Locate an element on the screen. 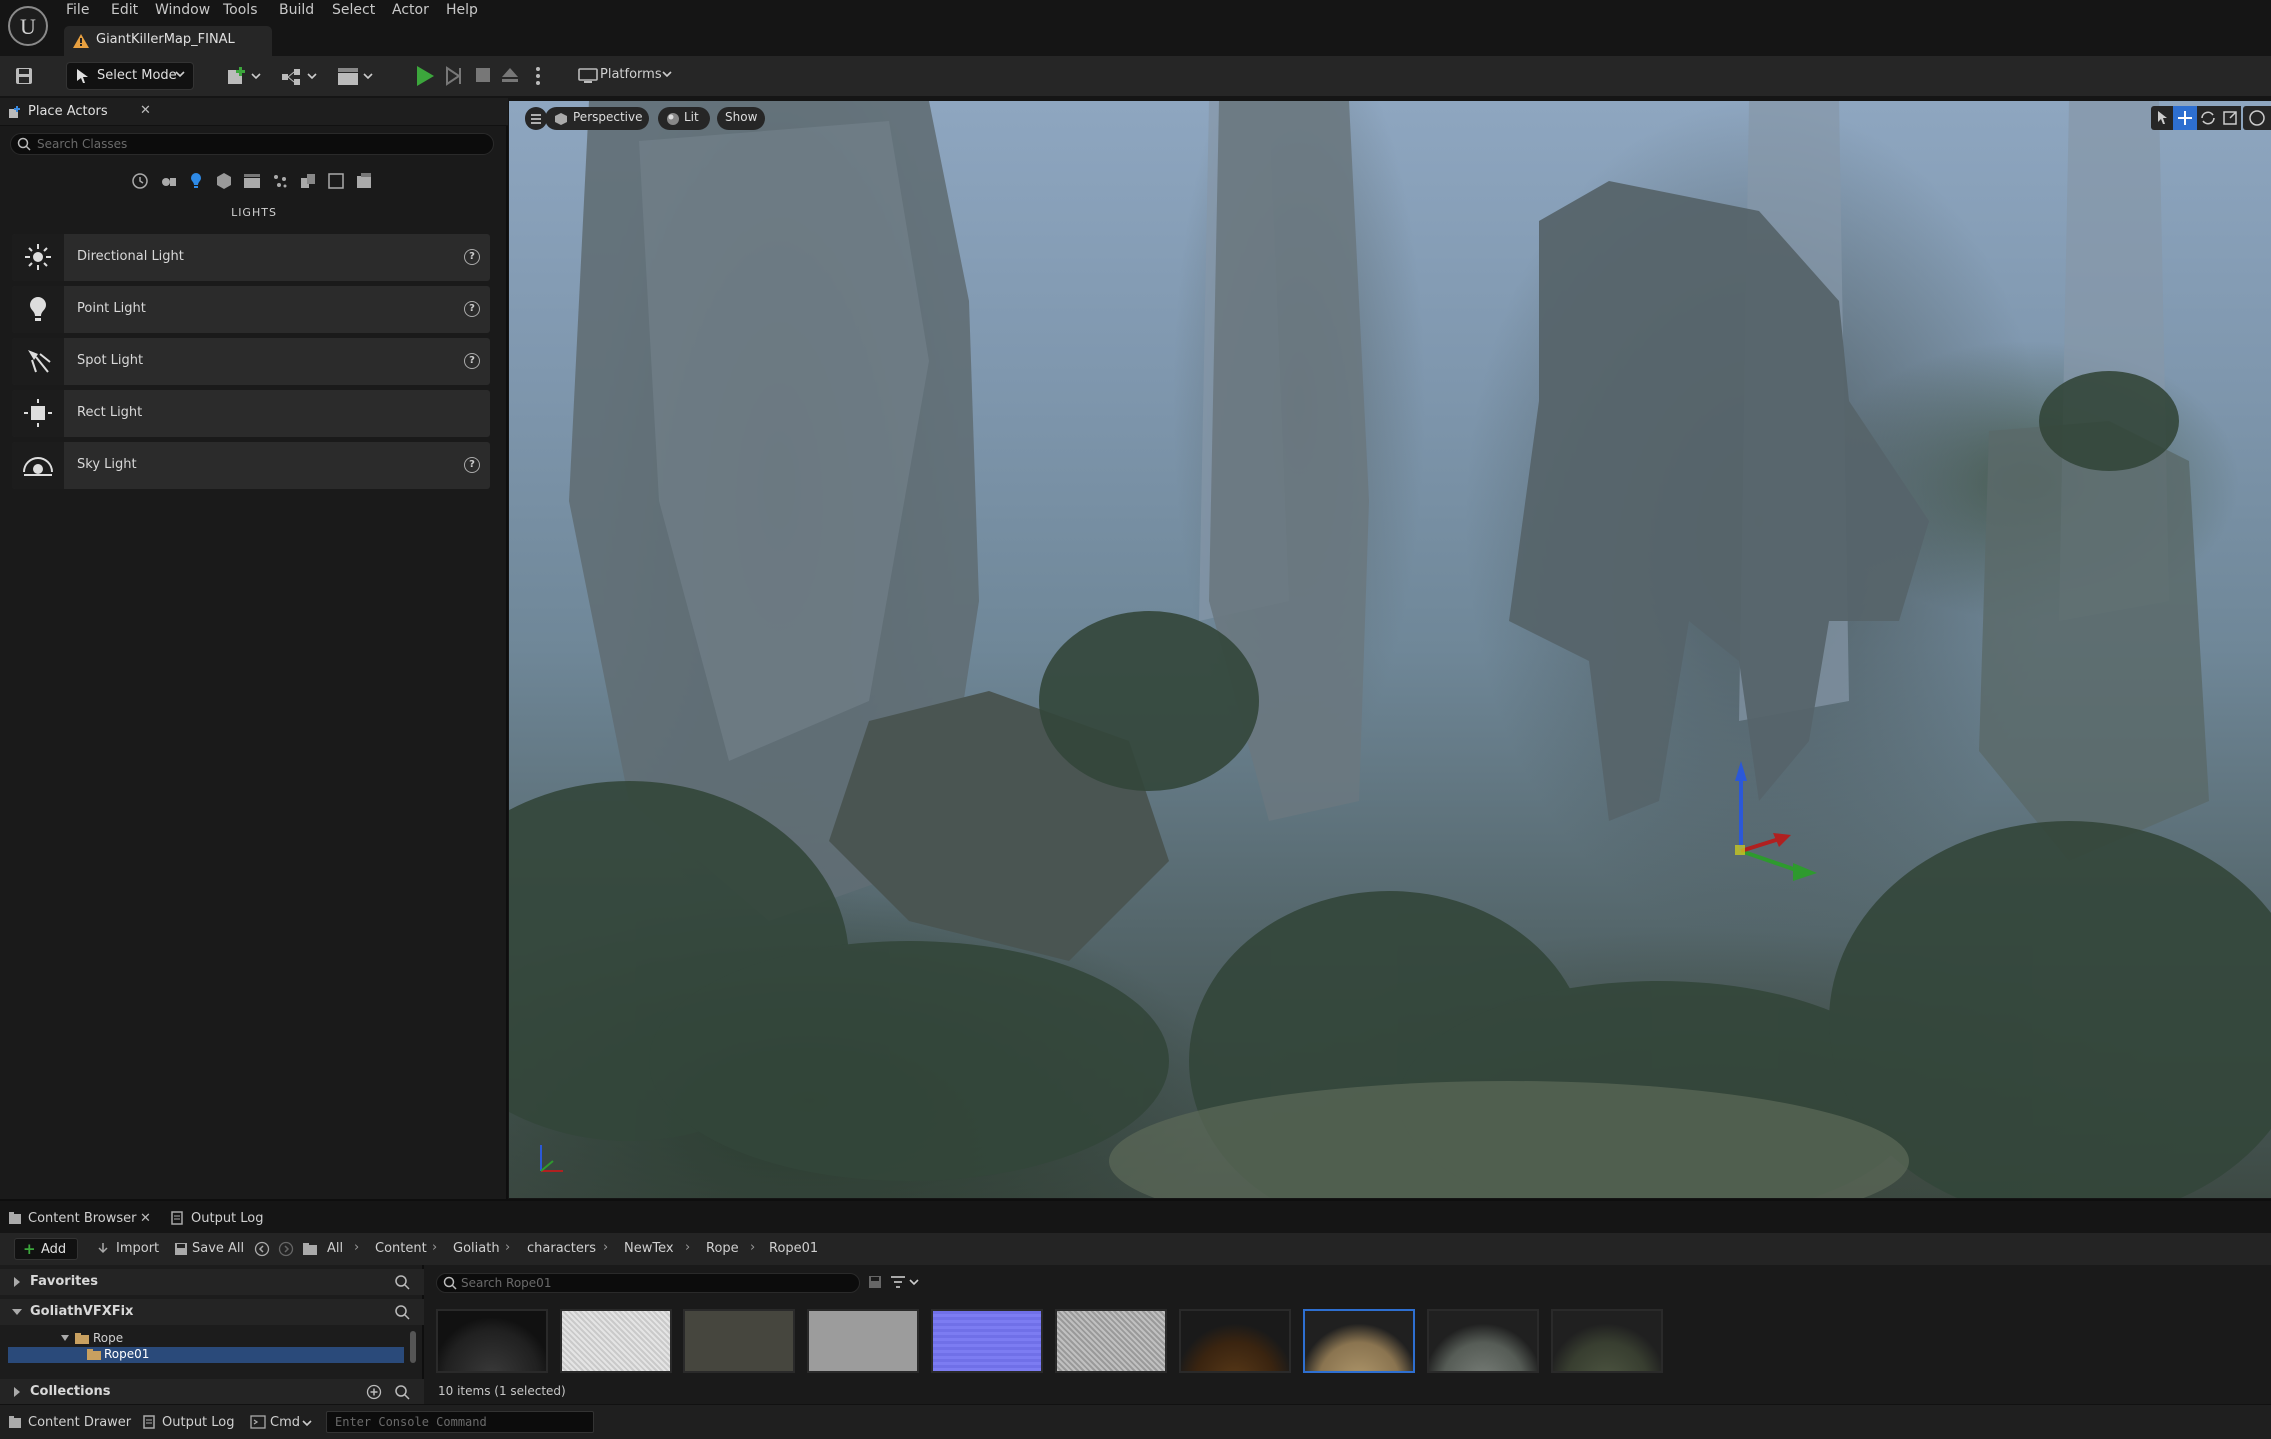 The height and width of the screenshot is (1439, 2271). add-collection-icon is located at coordinates (374, 1392).